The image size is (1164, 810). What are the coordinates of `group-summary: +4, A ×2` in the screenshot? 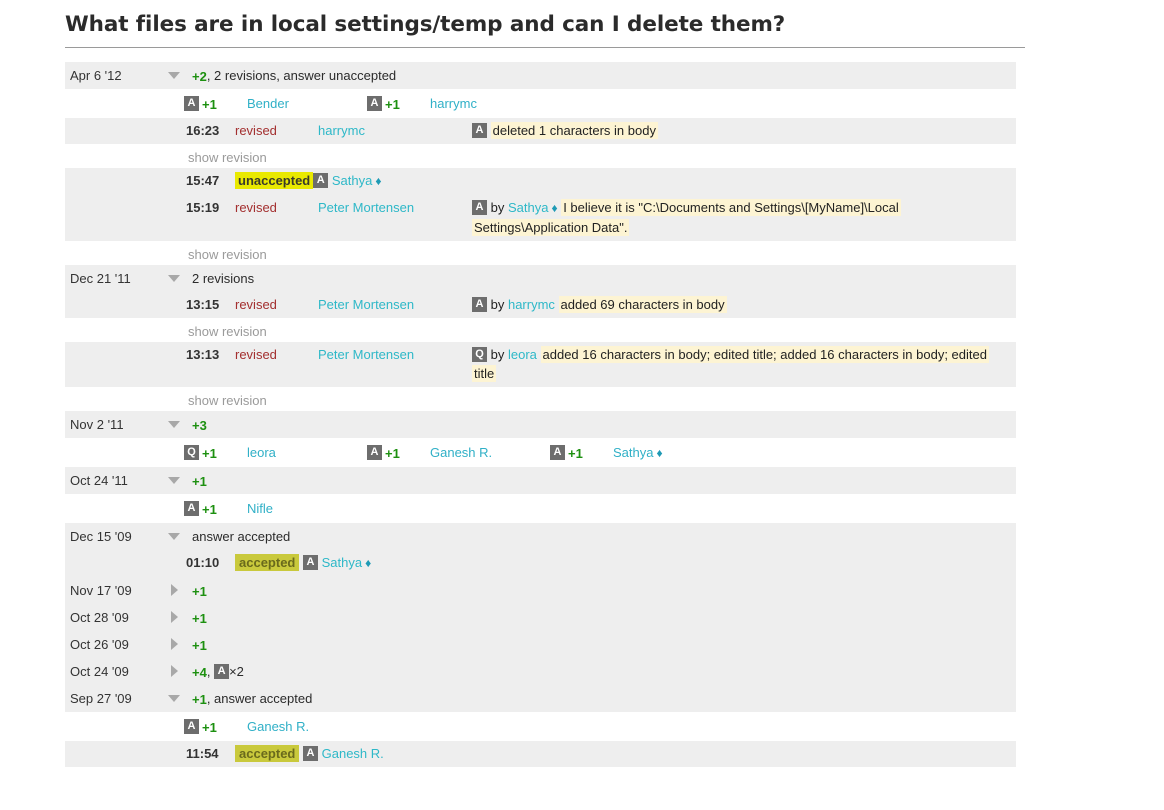 It's located at (218, 672).